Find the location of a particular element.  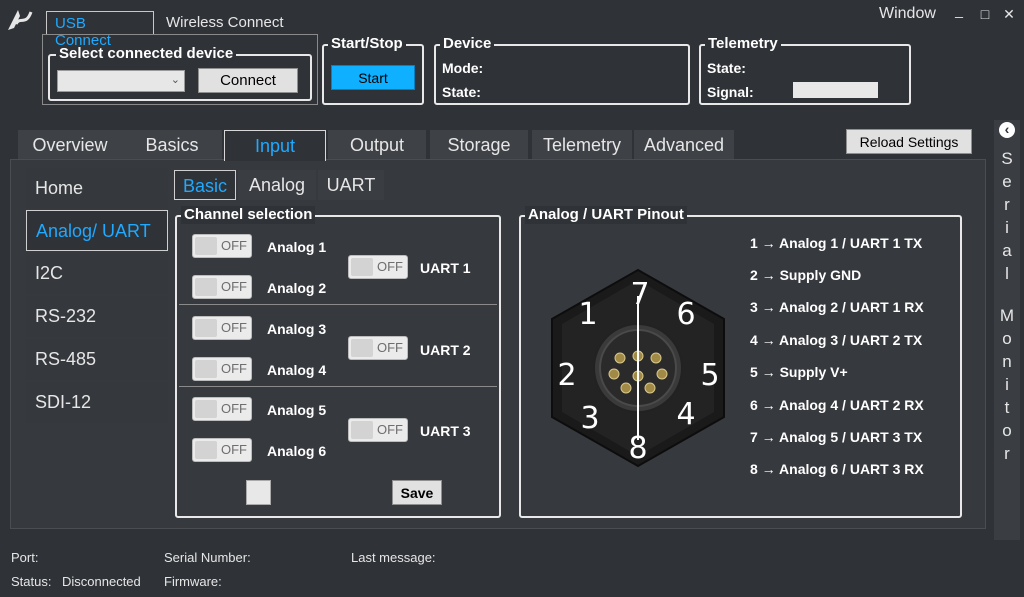

pin-number-5: 5 is located at coordinates (709, 375).